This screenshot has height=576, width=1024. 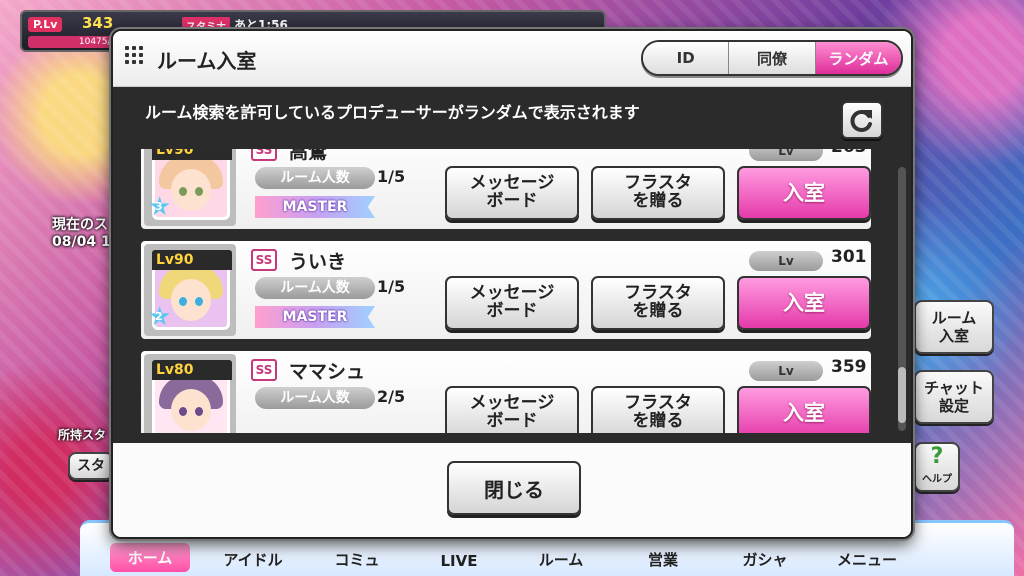 I want to click on nav-eigyo: 営業, so click(x=663, y=559).